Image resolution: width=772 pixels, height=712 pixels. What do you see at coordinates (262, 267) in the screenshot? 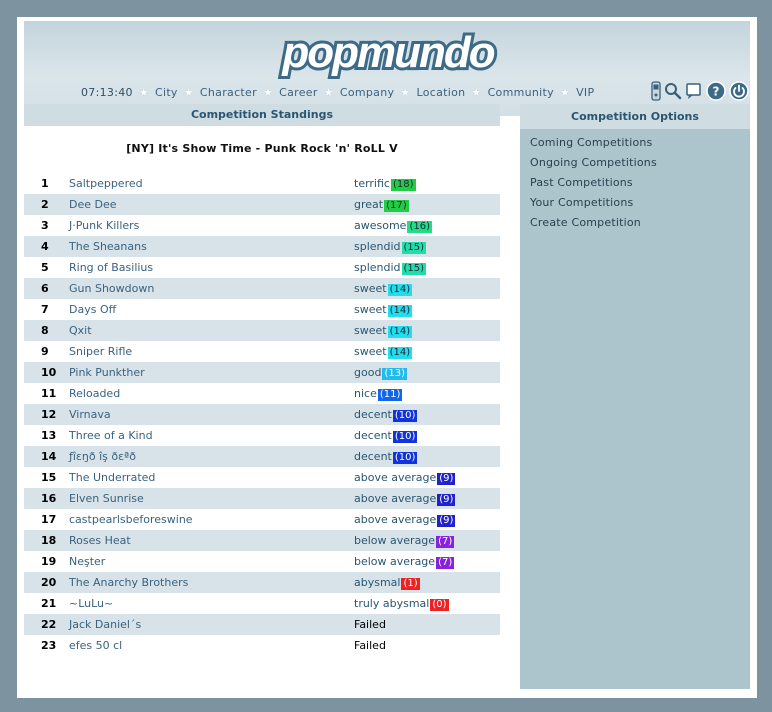
I see `standings-row: 5 Ring of Basilius splendid (15)` at bounding box center [262, 267].